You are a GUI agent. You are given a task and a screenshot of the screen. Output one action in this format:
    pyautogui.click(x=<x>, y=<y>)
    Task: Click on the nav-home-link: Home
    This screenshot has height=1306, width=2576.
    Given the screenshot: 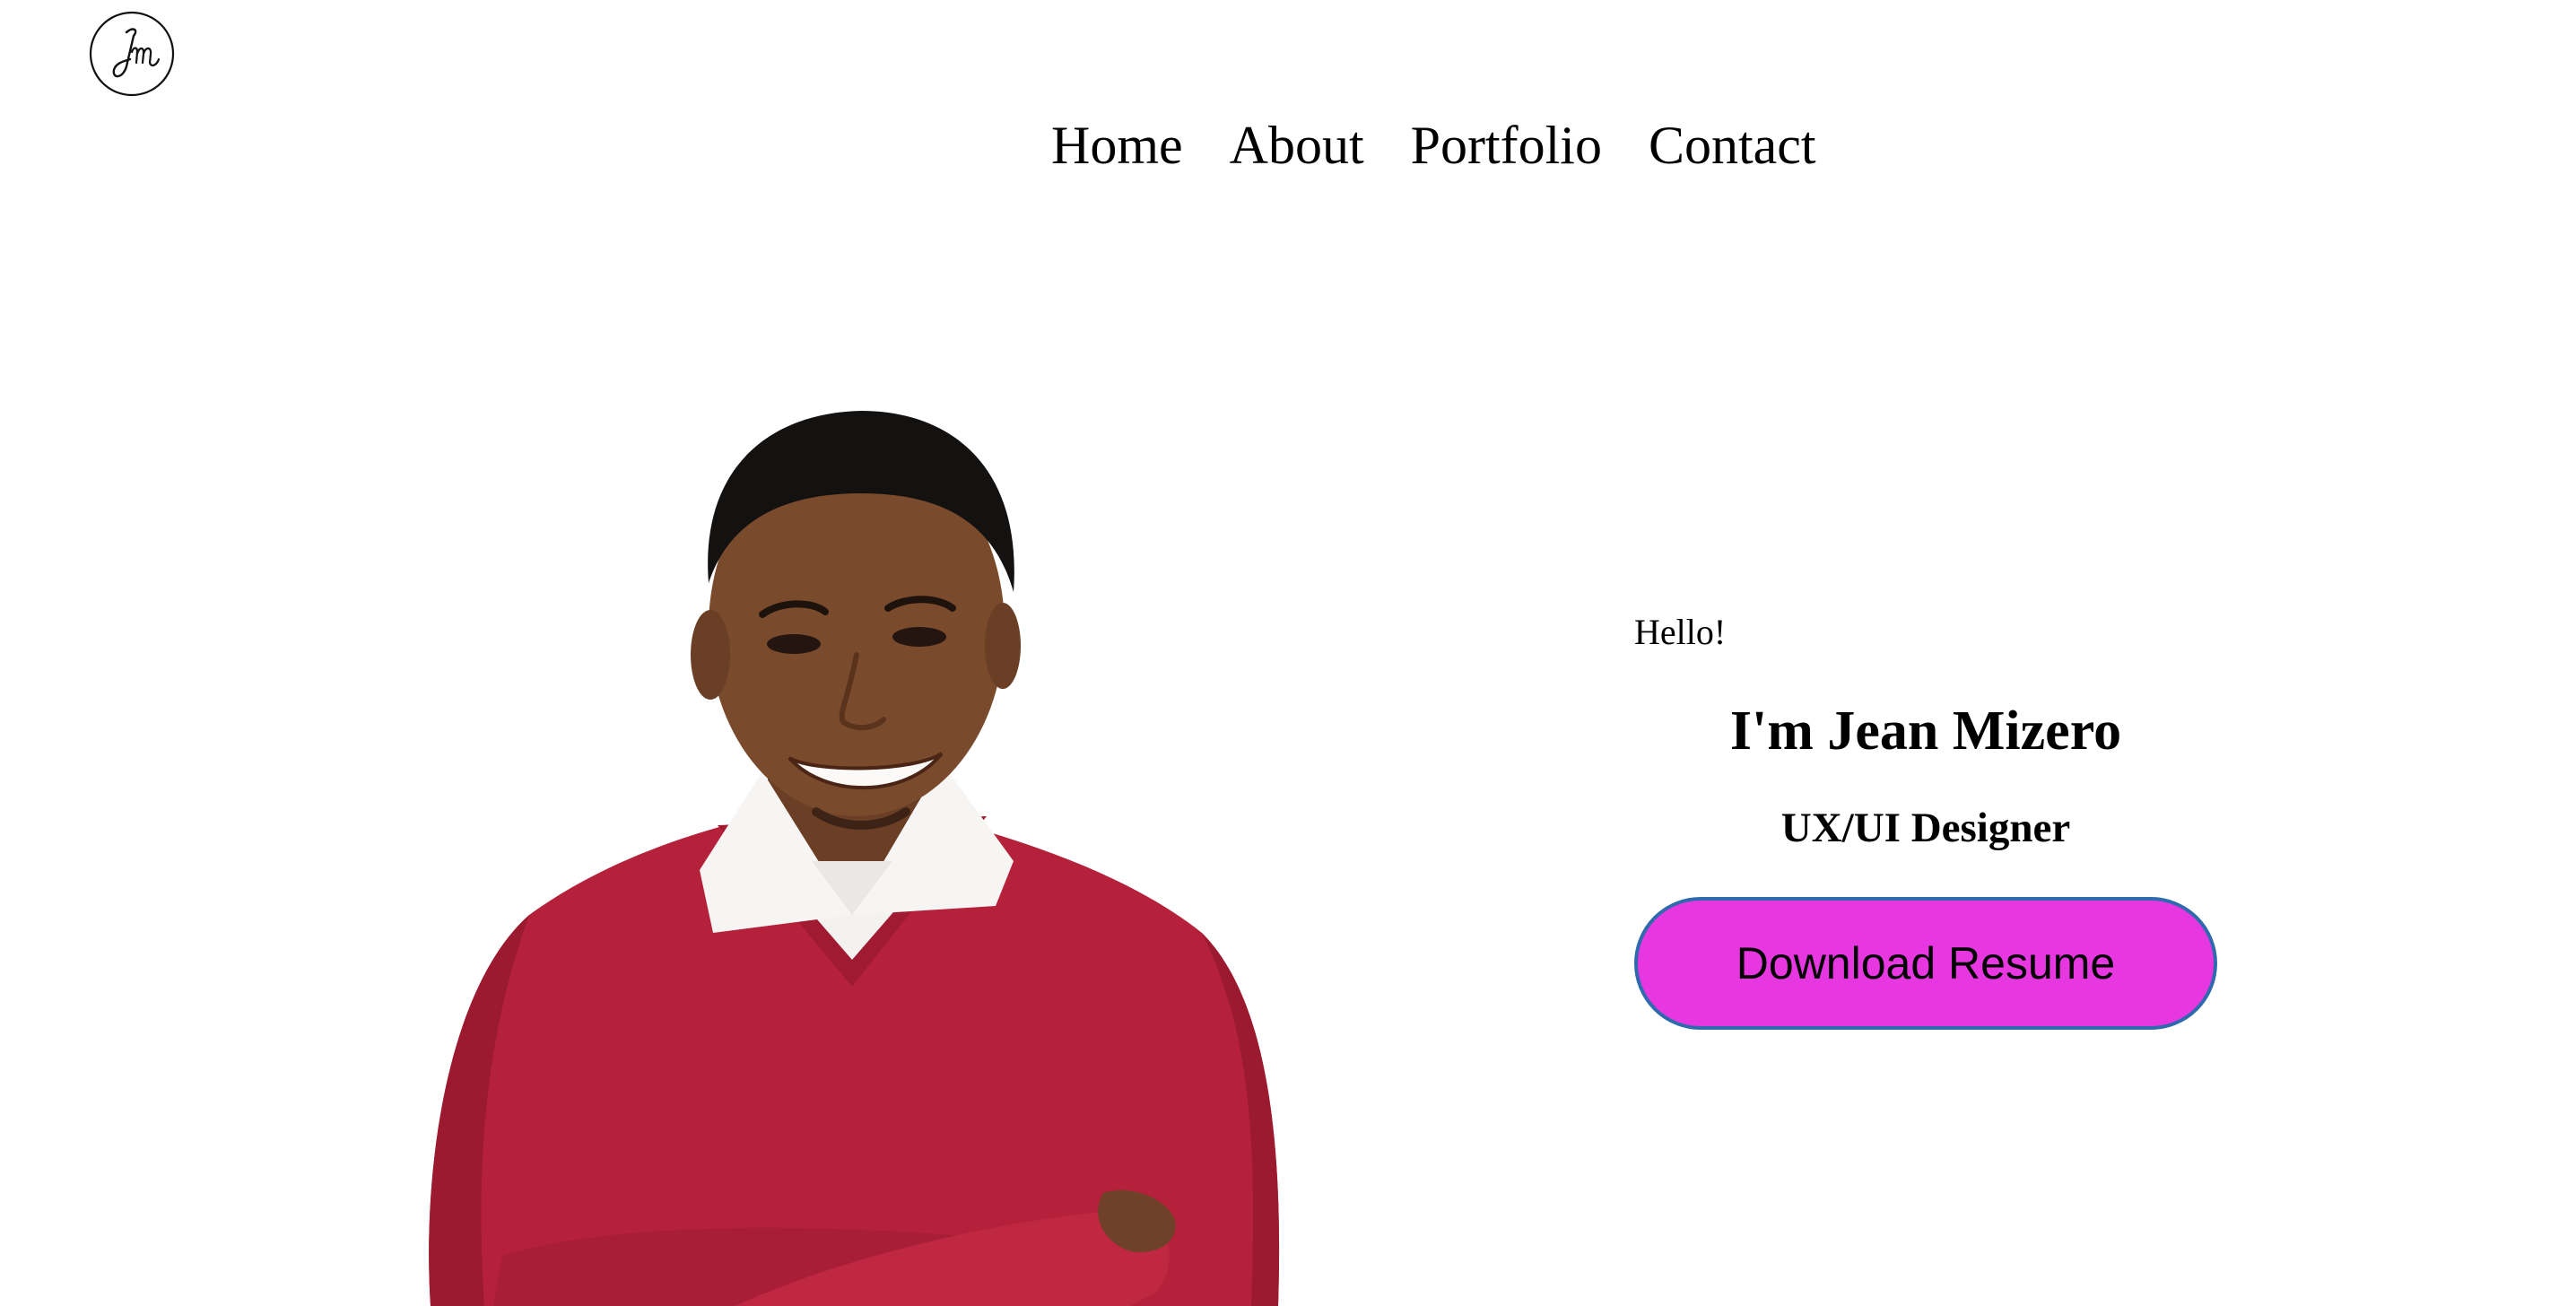 What is the action you would take?
    pyautogui.click(x=1117, y=145)
    